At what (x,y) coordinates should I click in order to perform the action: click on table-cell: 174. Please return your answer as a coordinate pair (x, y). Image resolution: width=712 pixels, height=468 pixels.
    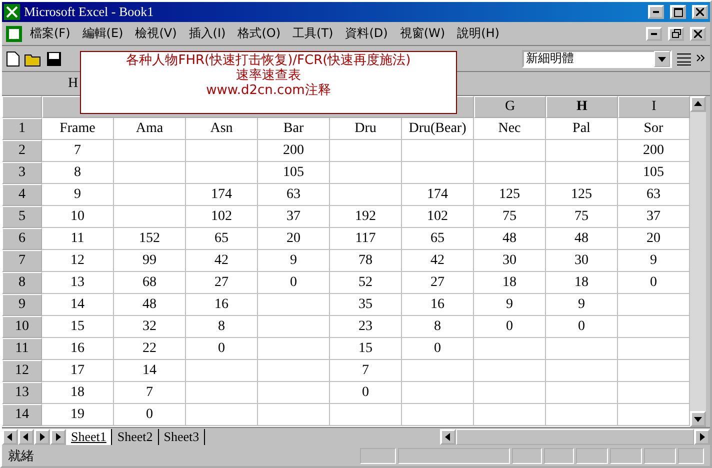
    Looking at the image, I should click on (222, 195).